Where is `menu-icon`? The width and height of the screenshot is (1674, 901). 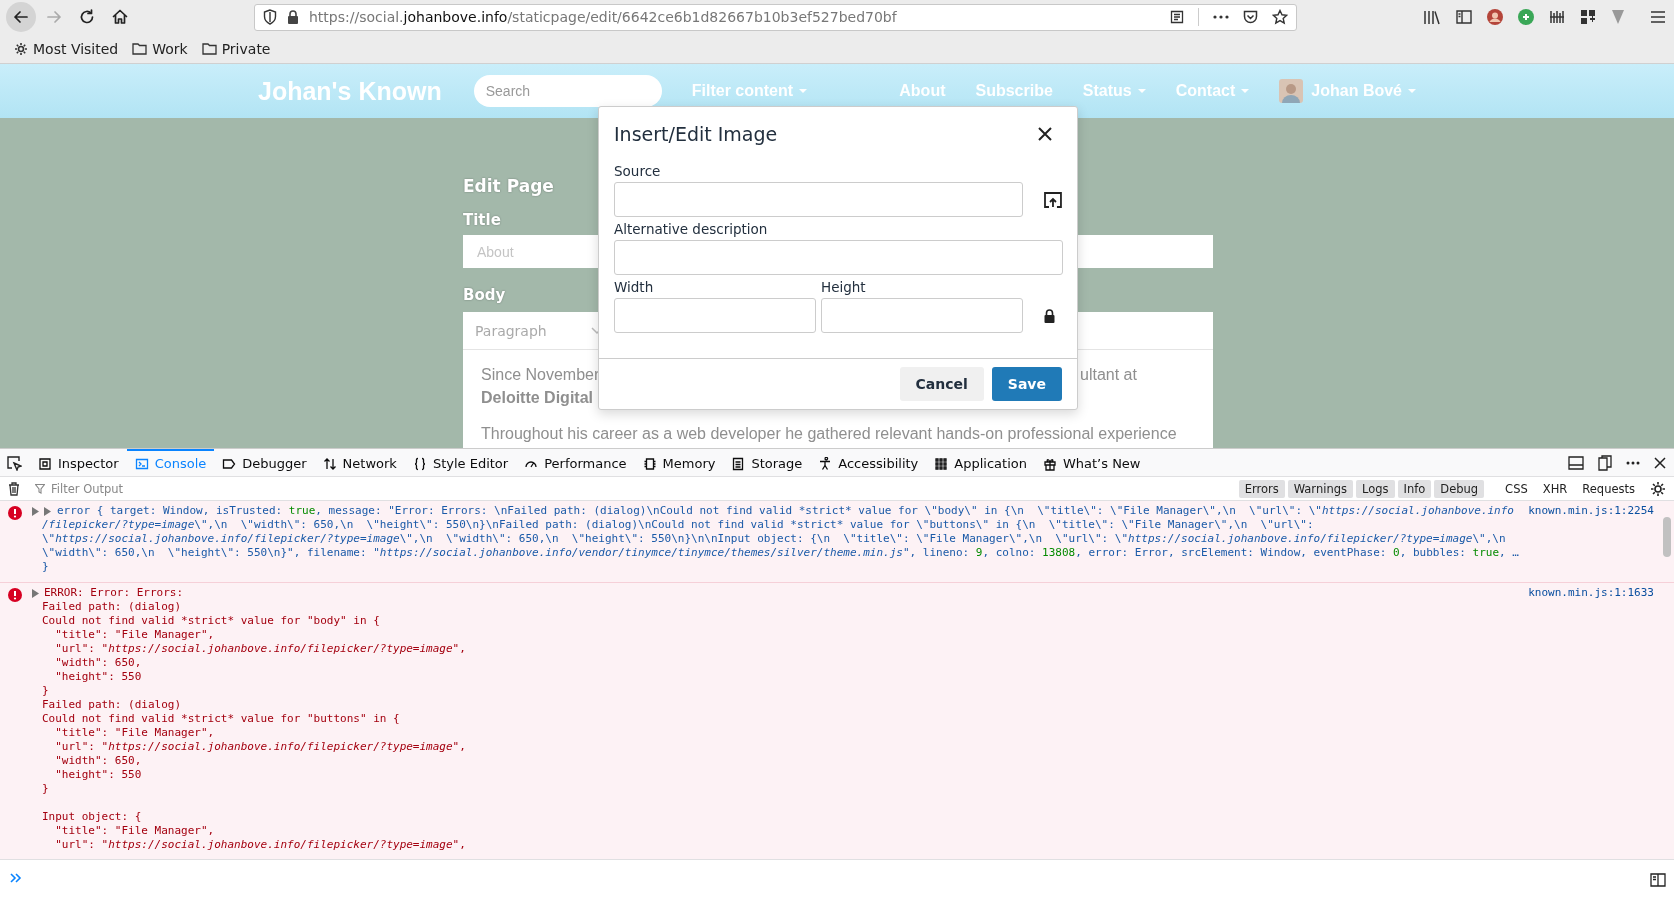 menu-icon is located at coordinates (1658, 17).